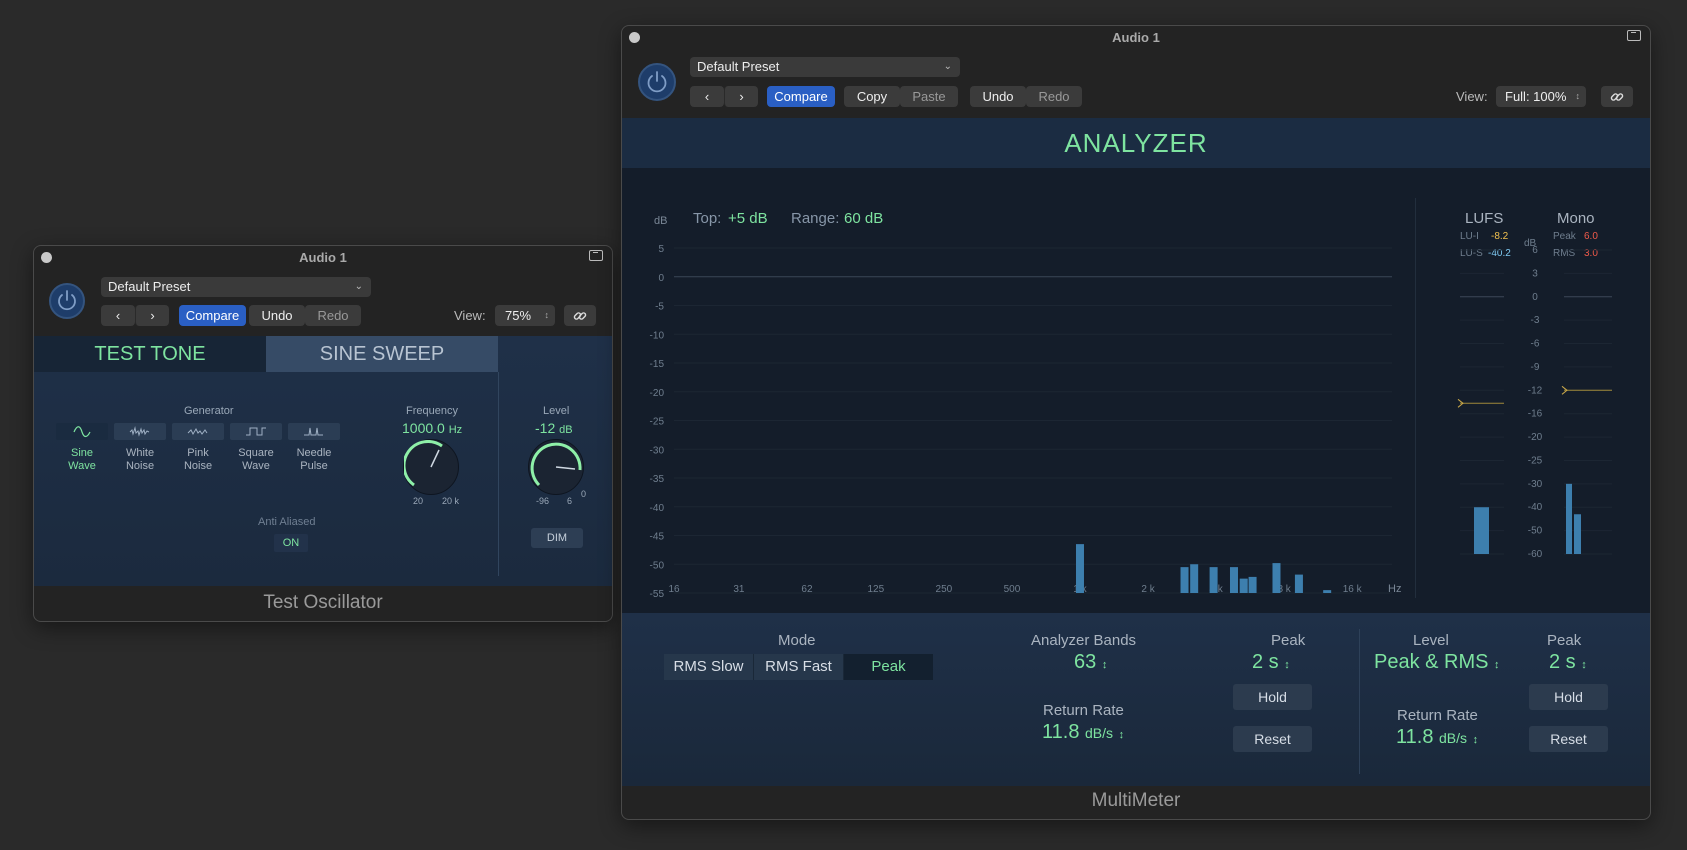  What do you see at coordinates (1437, 737) in the screenshot?
I see `level-return-rate-stepper: 11.8 dB/s ↕` at bounding box center [1437, 737].